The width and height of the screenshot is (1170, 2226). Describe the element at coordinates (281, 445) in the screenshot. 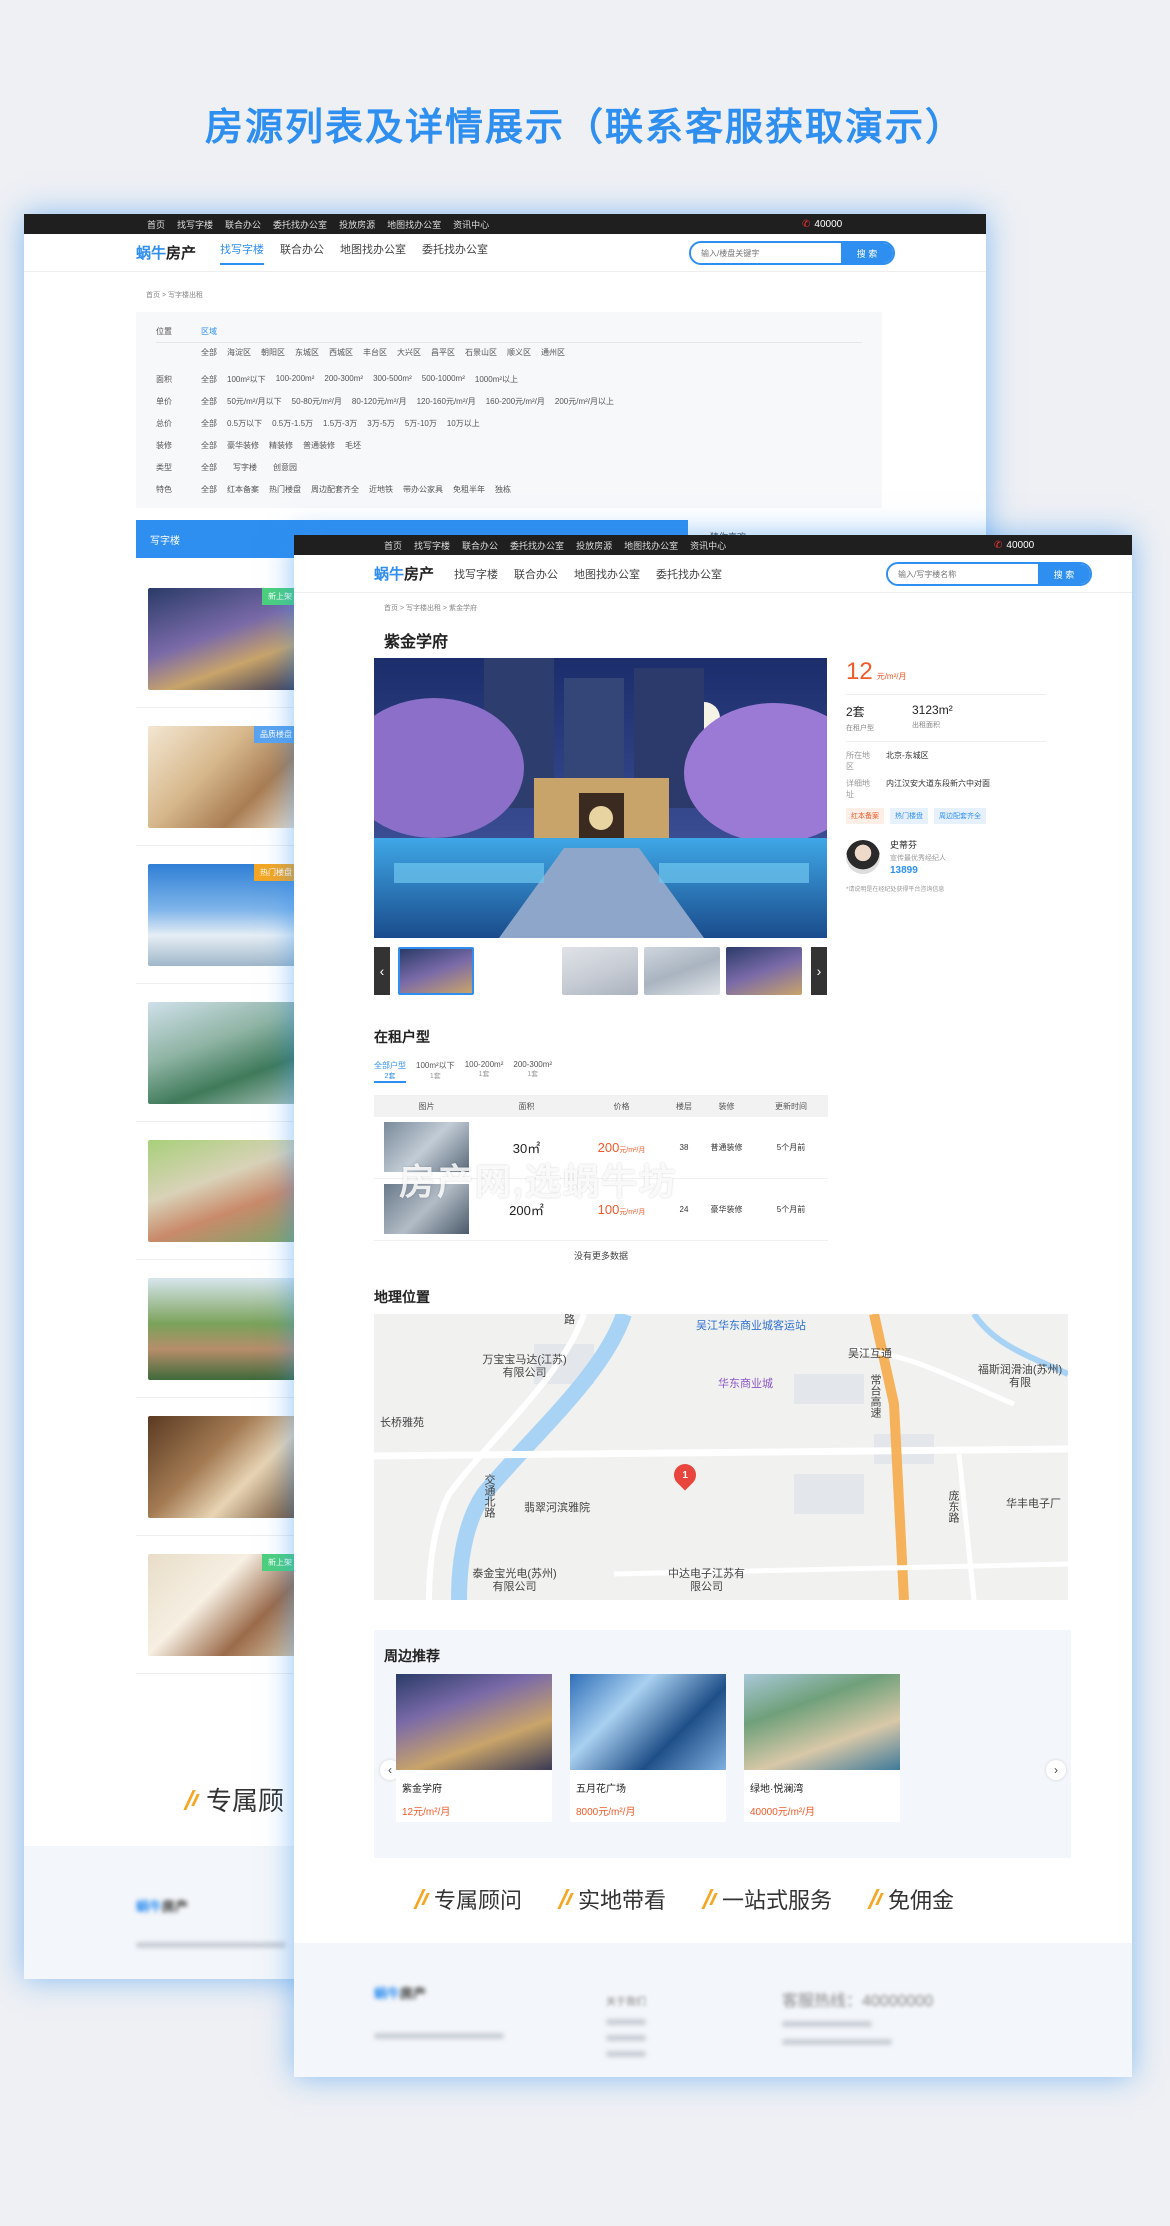

I see `filter-option: 精装修` at that location.